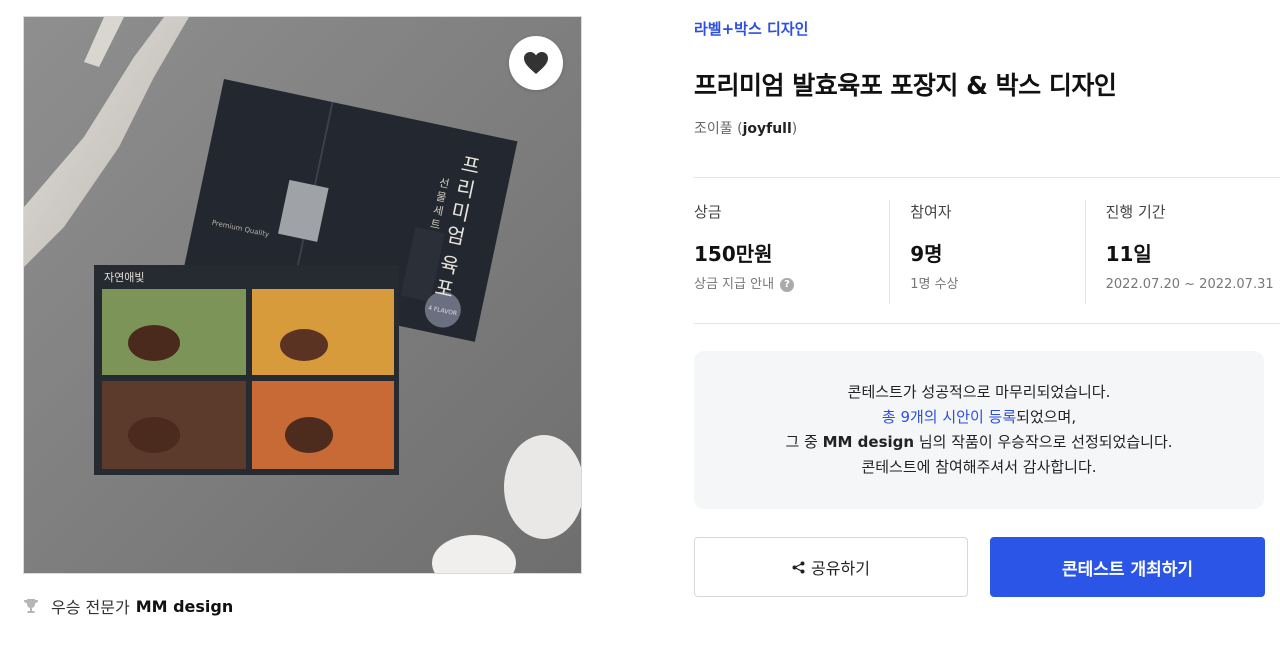 This screenshot has width=1280, height=657. I want to click on stat-prize-label: 상금, so click(708, 212).